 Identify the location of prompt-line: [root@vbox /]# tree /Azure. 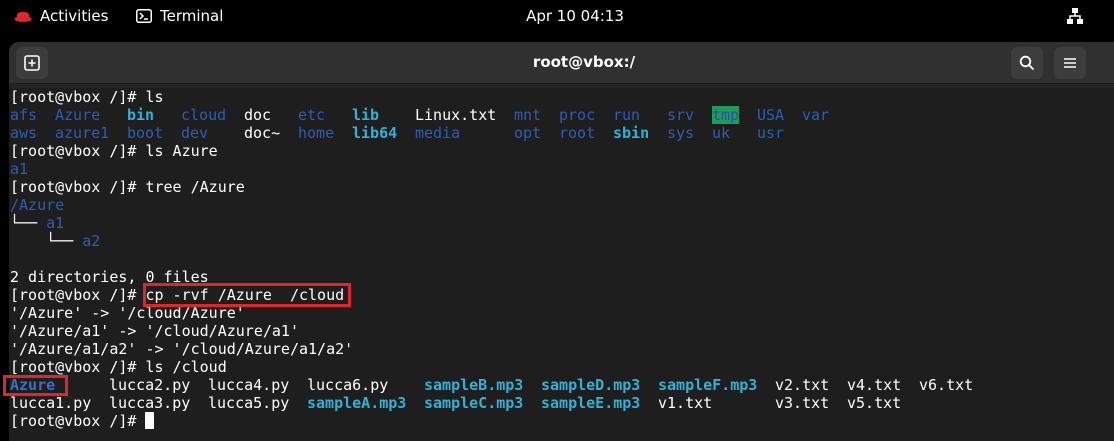
(127, 187).